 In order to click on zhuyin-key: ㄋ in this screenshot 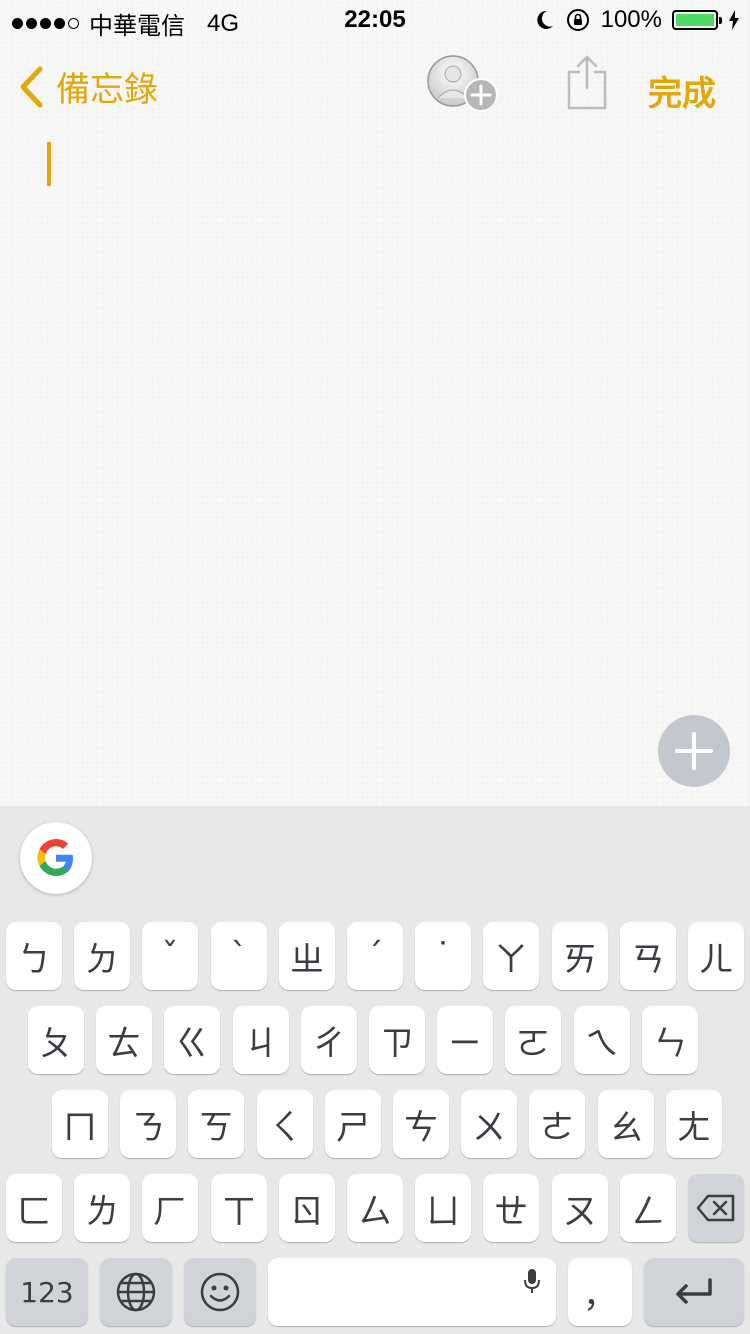, I will do `click(148, 1124)`.